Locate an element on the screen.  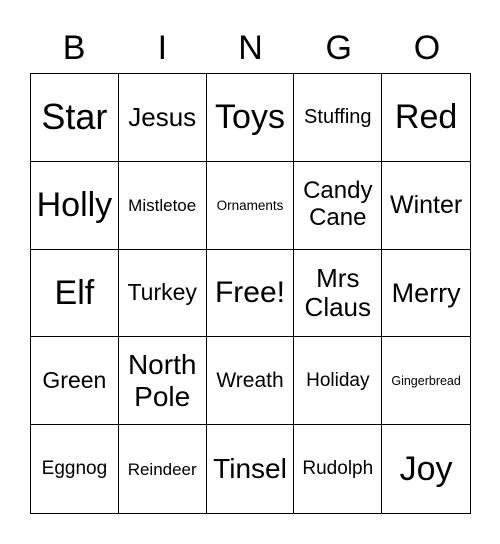
bingo-cell: Joy is located at coordinates (426, 469).